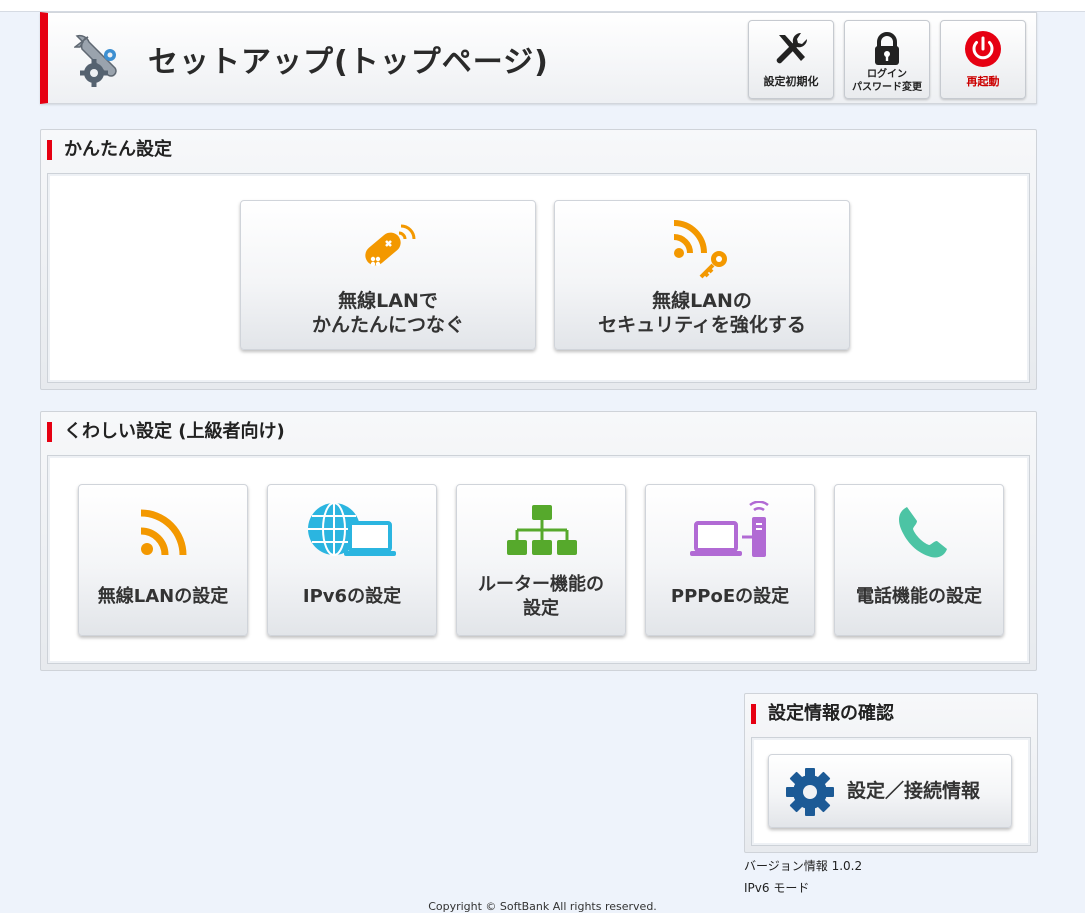  Describe the element at coordinates (388, 275) in the screenshot. I see `easy-connect-button: 無線LANで かんたんにつなぐ` at that location.